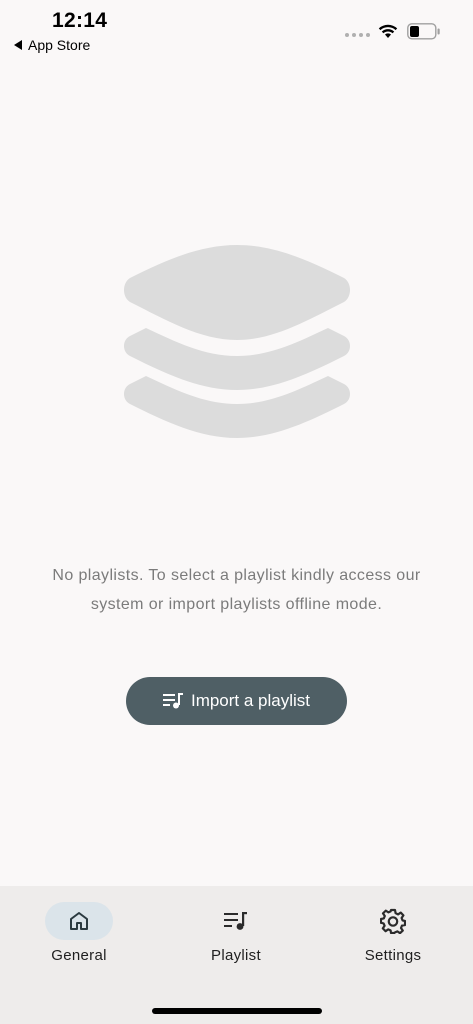 The height and width of the screenshot is (1024, 473). I want to click on layers-stack-icon, so click(237, 341).